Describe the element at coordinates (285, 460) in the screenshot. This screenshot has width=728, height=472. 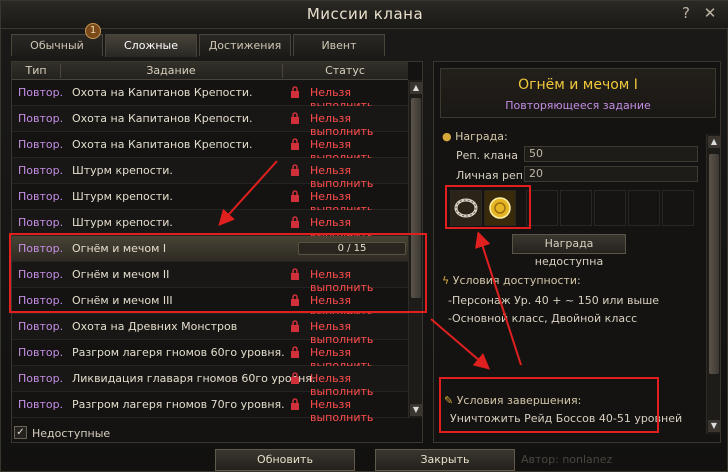
I see `refresh-button: Обновить` at that location.